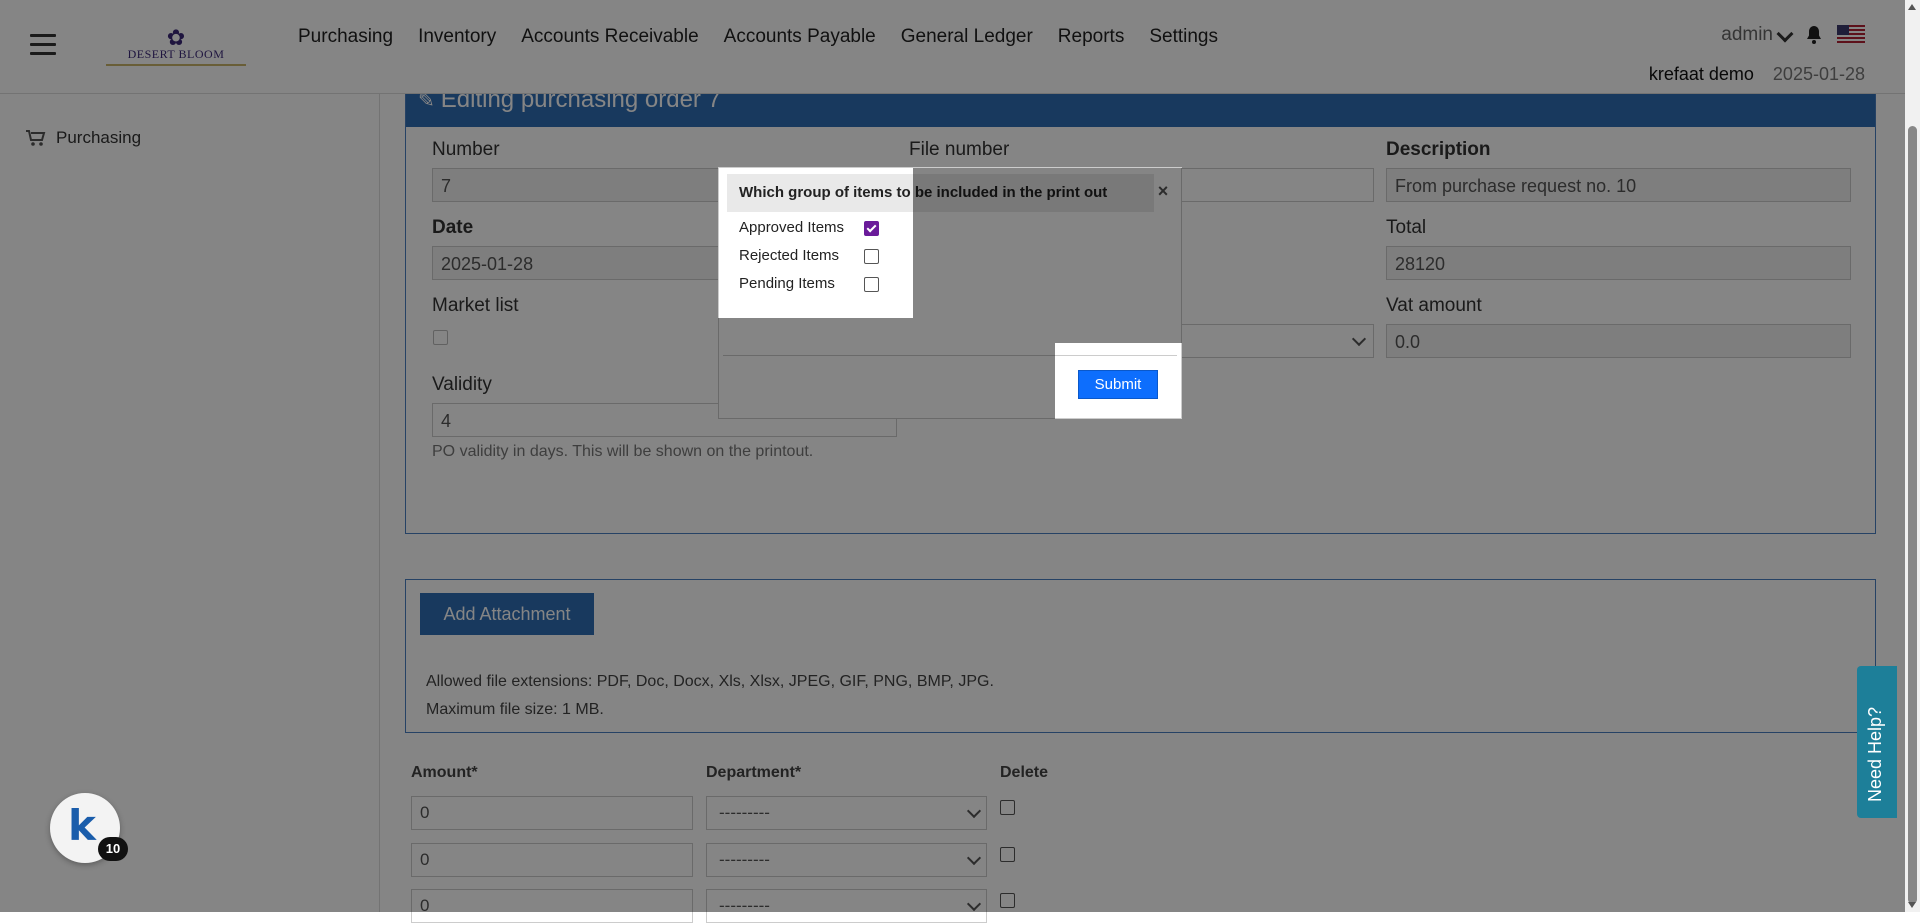 The height and width of the screenshot is (923, 1920). I want to click on need-help-tab: Need Help?, so click(1877, 742).